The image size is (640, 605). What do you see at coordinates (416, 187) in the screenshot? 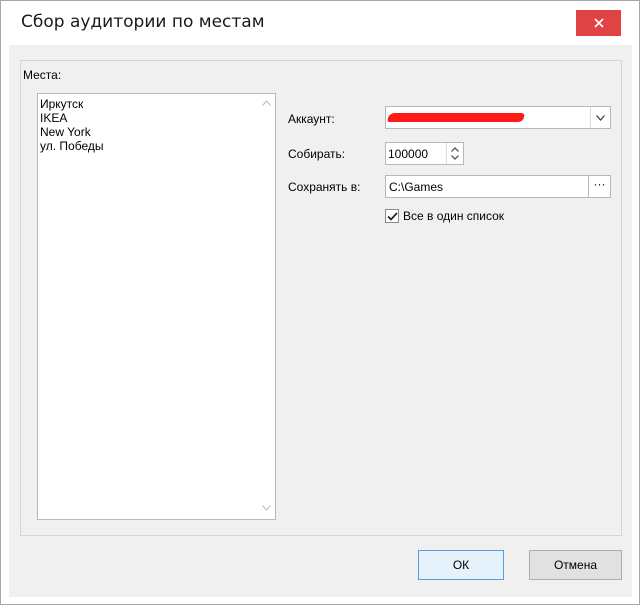
I see `save-path-value: C:\Games` at bounding box center [416, 187].